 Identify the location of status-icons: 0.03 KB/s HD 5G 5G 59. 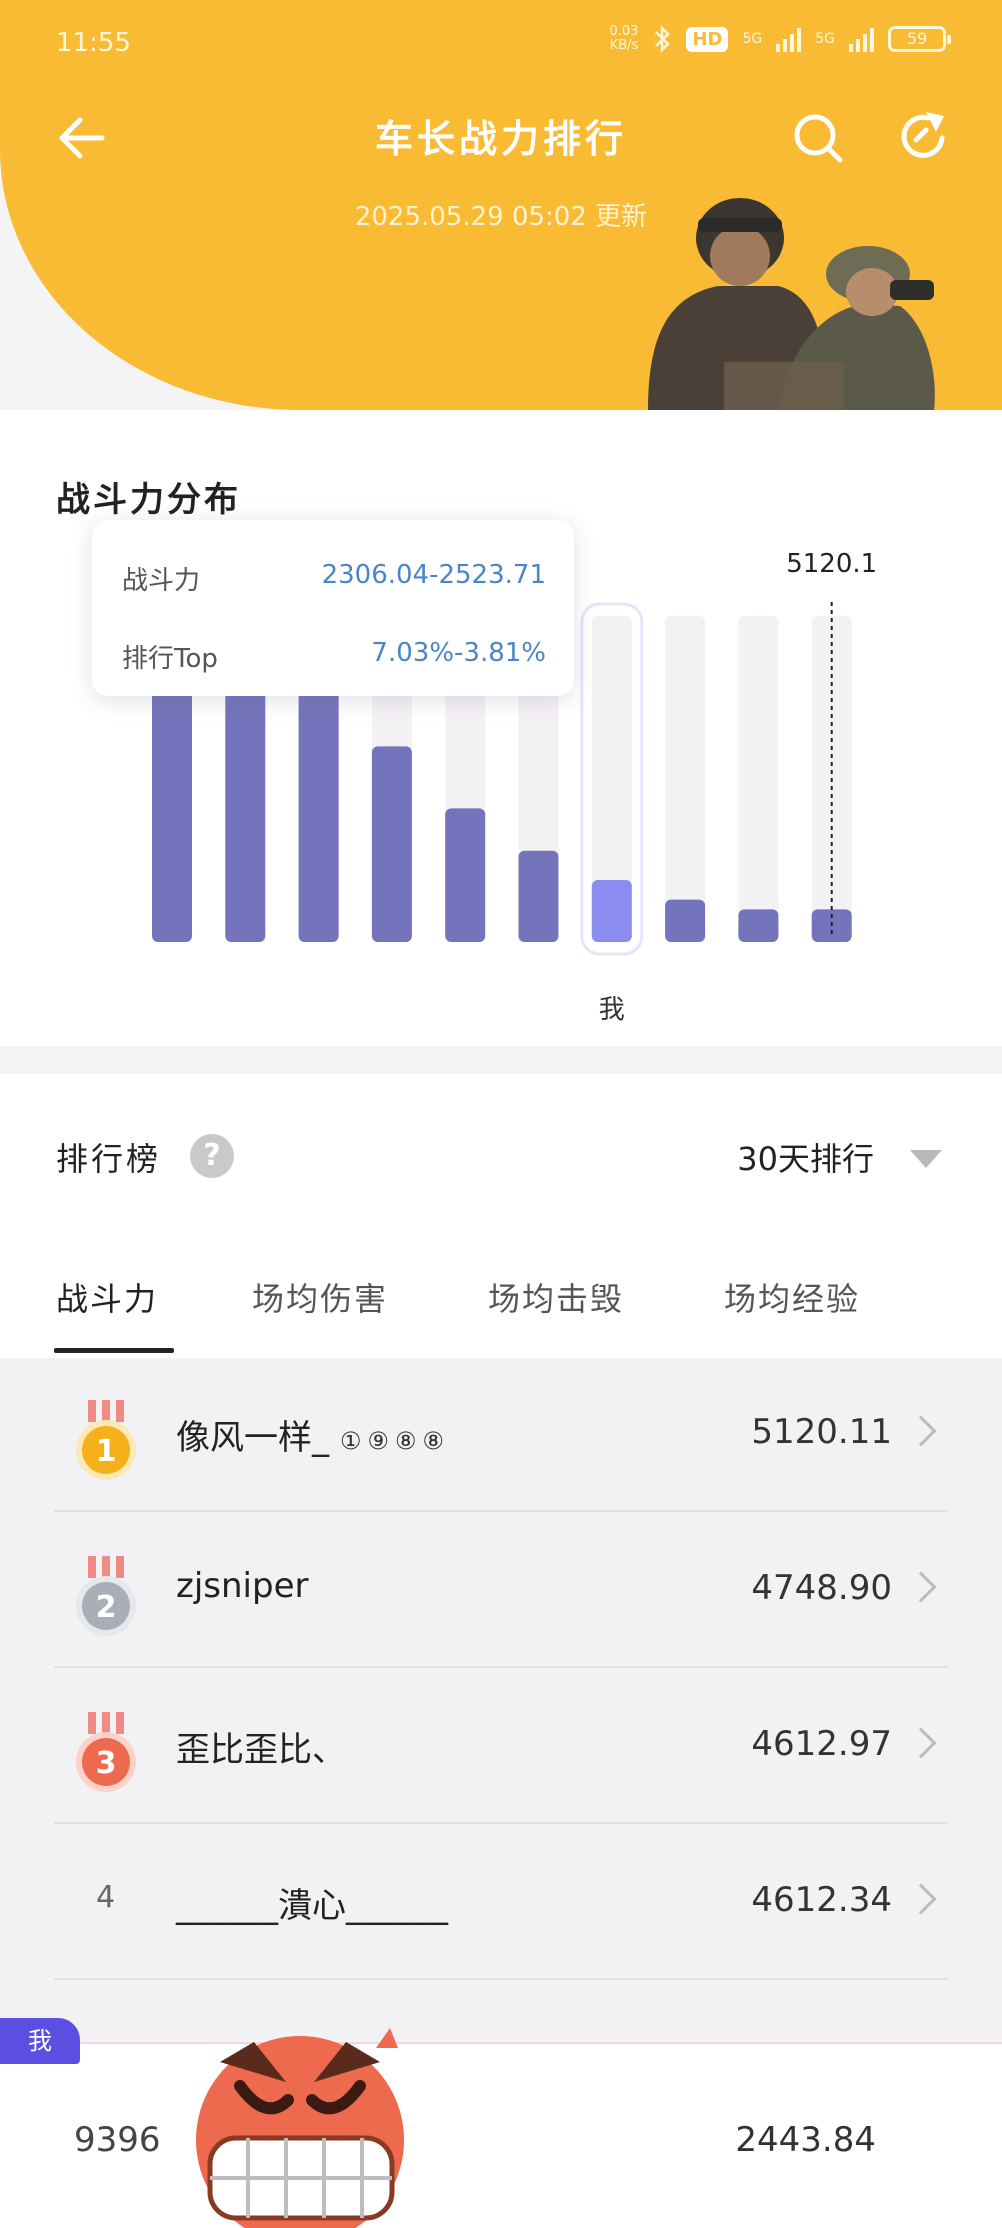
(780, 39).